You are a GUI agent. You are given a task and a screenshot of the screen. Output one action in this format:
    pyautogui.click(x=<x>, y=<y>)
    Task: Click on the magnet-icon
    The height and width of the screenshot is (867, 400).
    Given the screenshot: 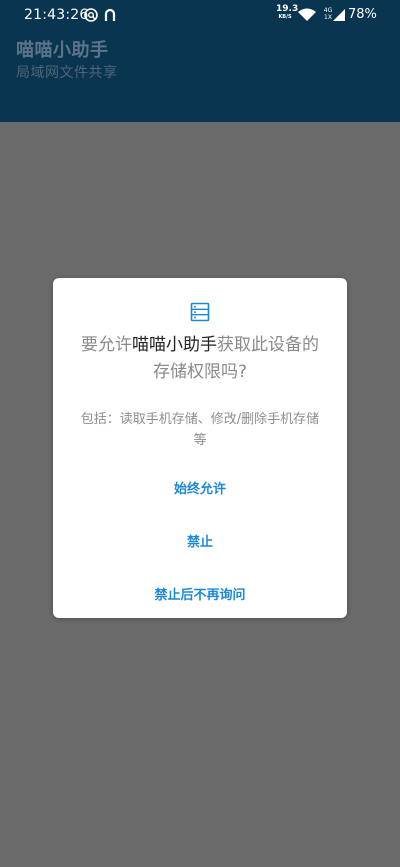 What is the action you would take?
    pyautogui.click(x=110, y=14)
    